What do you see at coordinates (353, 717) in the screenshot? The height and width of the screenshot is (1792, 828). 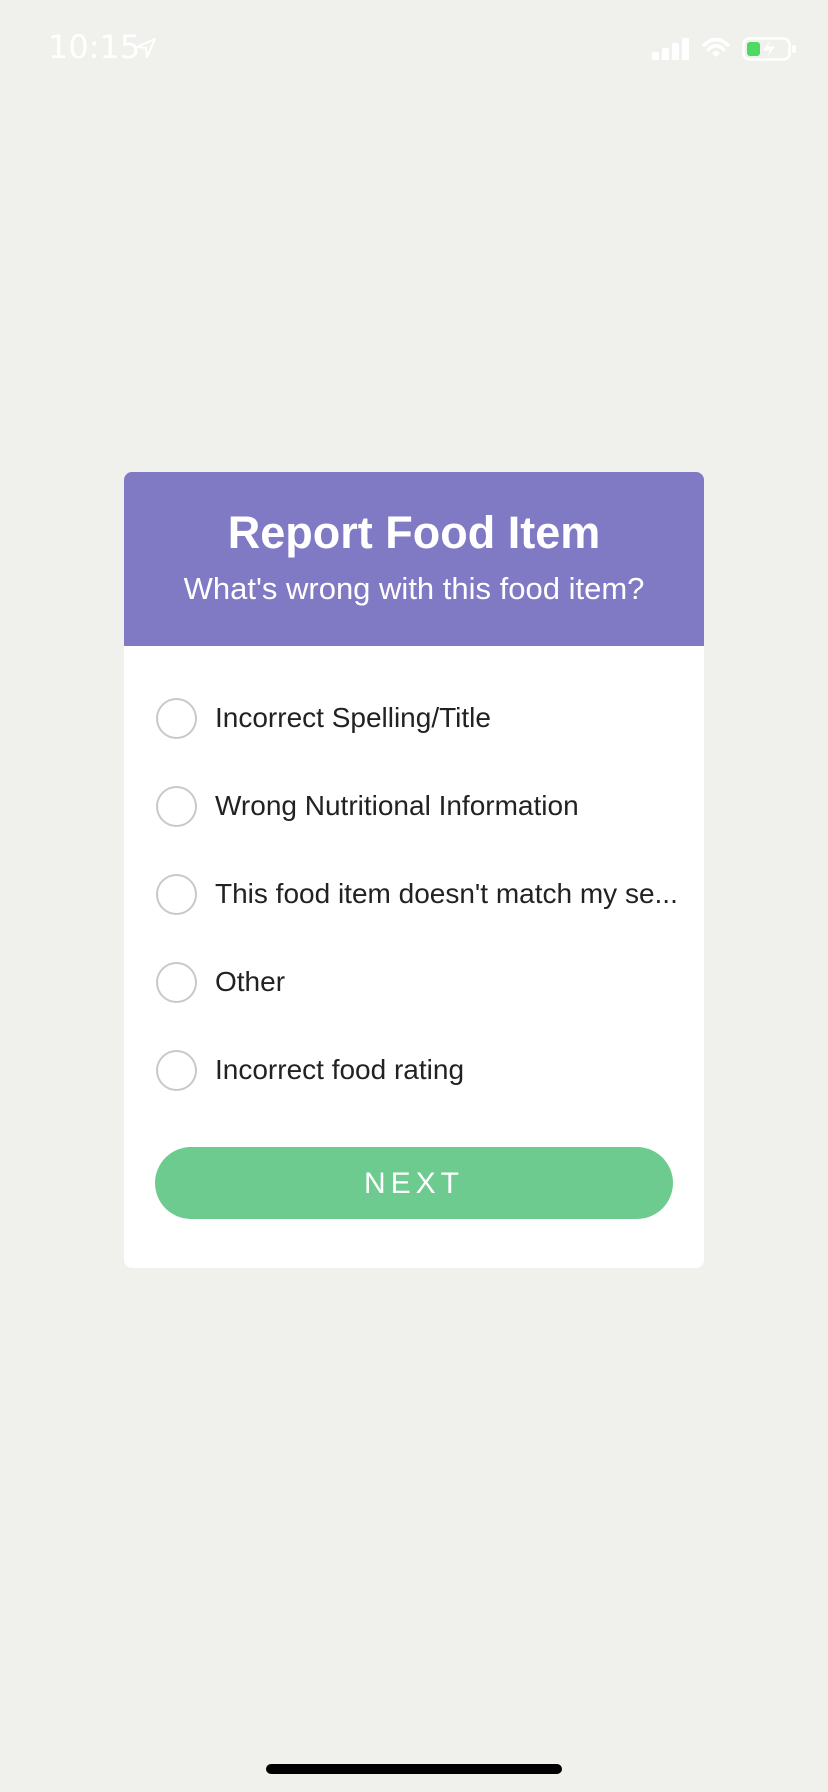 I see `option-label: Incorrect Spelling/Title` at bounding box center [353, 717].